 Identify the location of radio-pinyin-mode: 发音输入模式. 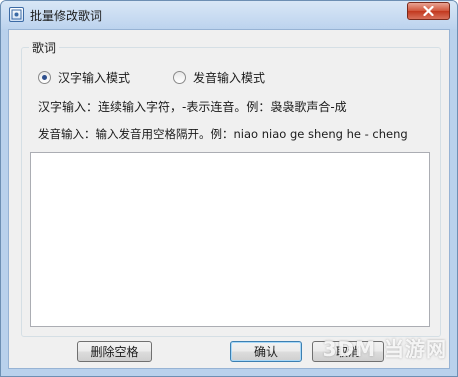
(219, 77).